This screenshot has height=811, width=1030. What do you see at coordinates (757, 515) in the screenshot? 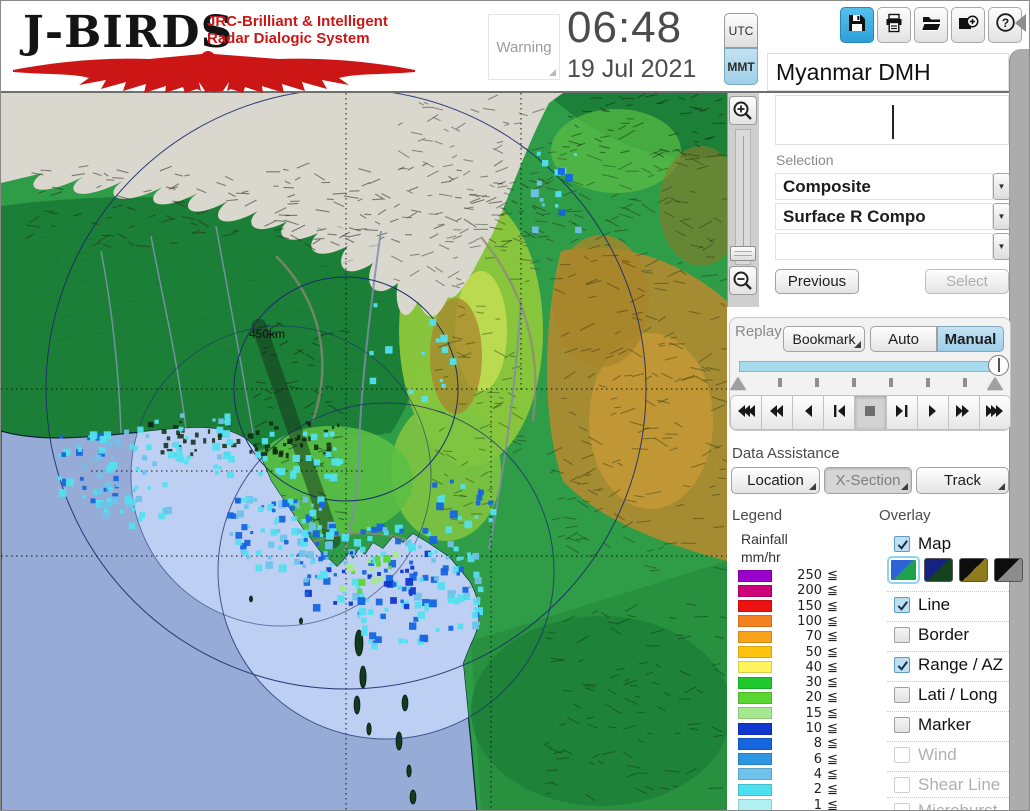
I see `legend-label: Legend` at bounding box center [757, 515].